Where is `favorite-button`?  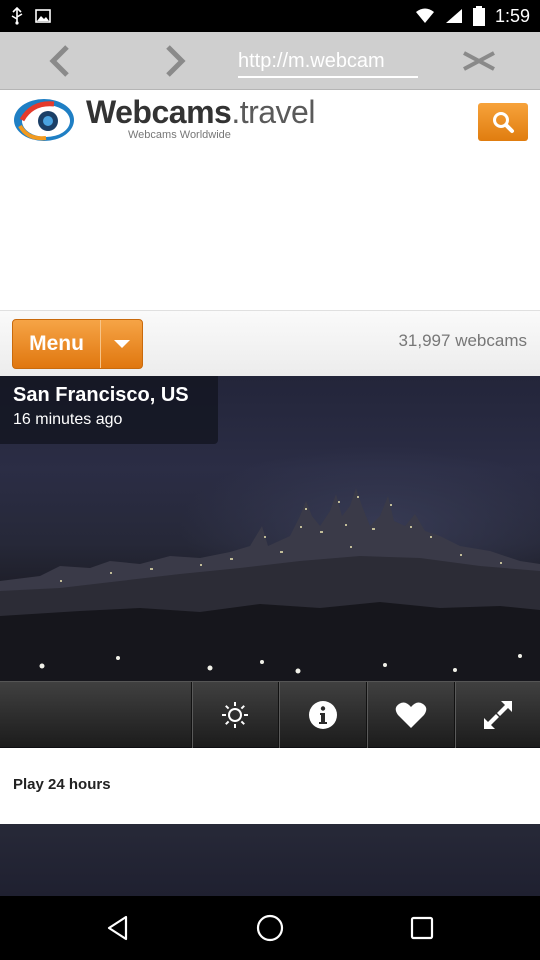
favorite-button is located at coordinates (410, 715).